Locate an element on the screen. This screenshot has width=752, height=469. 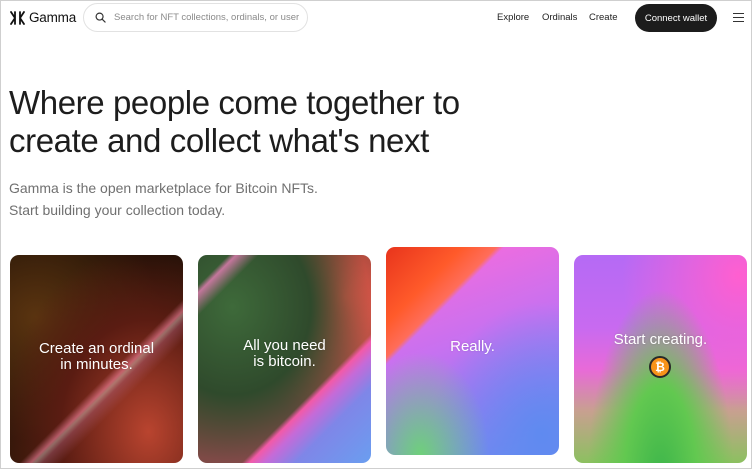
feature-card-bitcoin: All you need is bitcoin. is located at coordinates (284, 359).